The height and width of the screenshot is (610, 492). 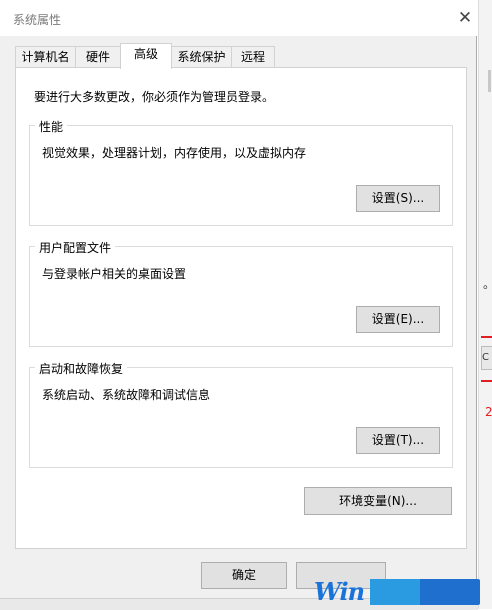 What do you see at coordinates (244, 575) in the screenshot?
I see `ok-button: 确定` at bounding box center [244, 575].